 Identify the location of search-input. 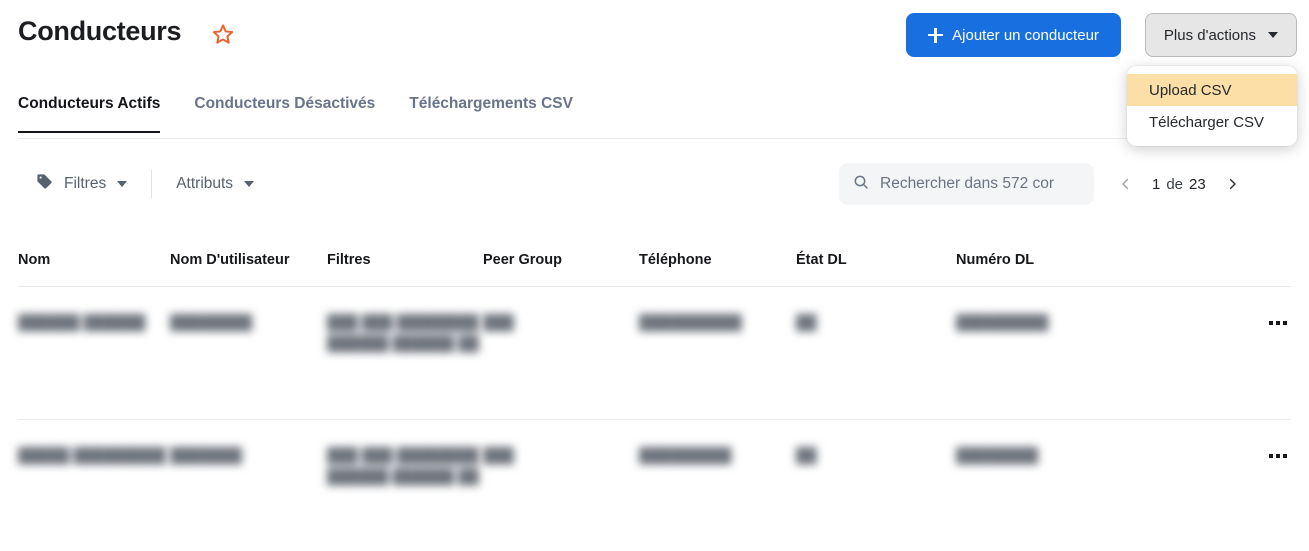
(980, 184).